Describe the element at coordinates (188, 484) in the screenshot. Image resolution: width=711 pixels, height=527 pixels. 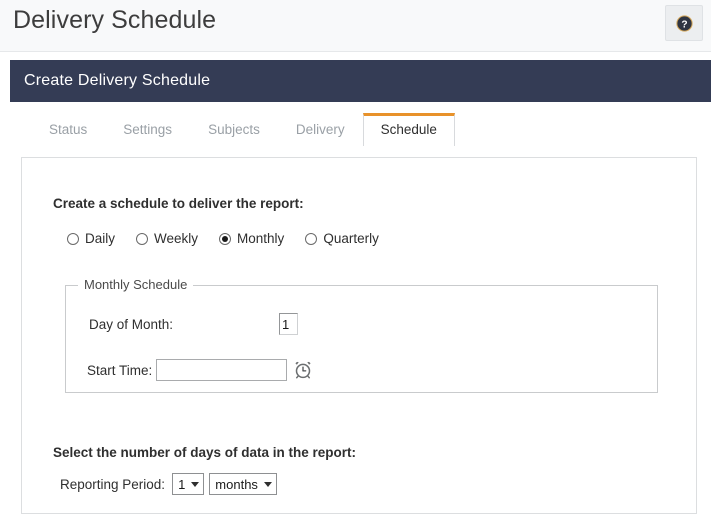
I see `reporting-period-amount-select: 1` at that location.